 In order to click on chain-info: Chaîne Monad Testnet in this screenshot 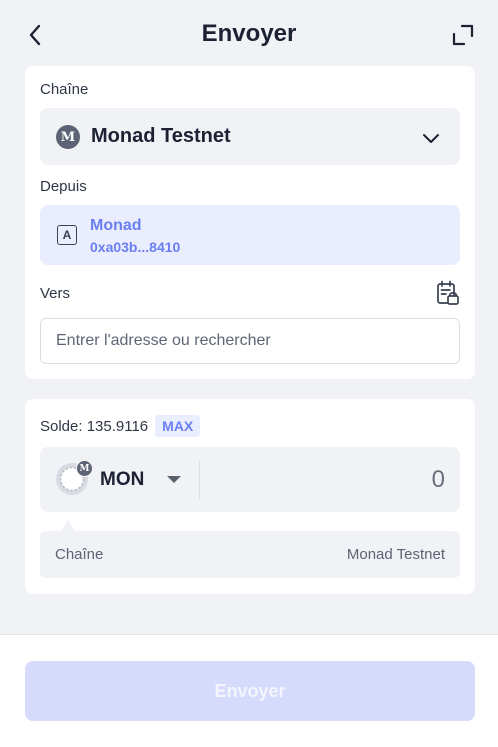, I will do `click(250, 554)`.